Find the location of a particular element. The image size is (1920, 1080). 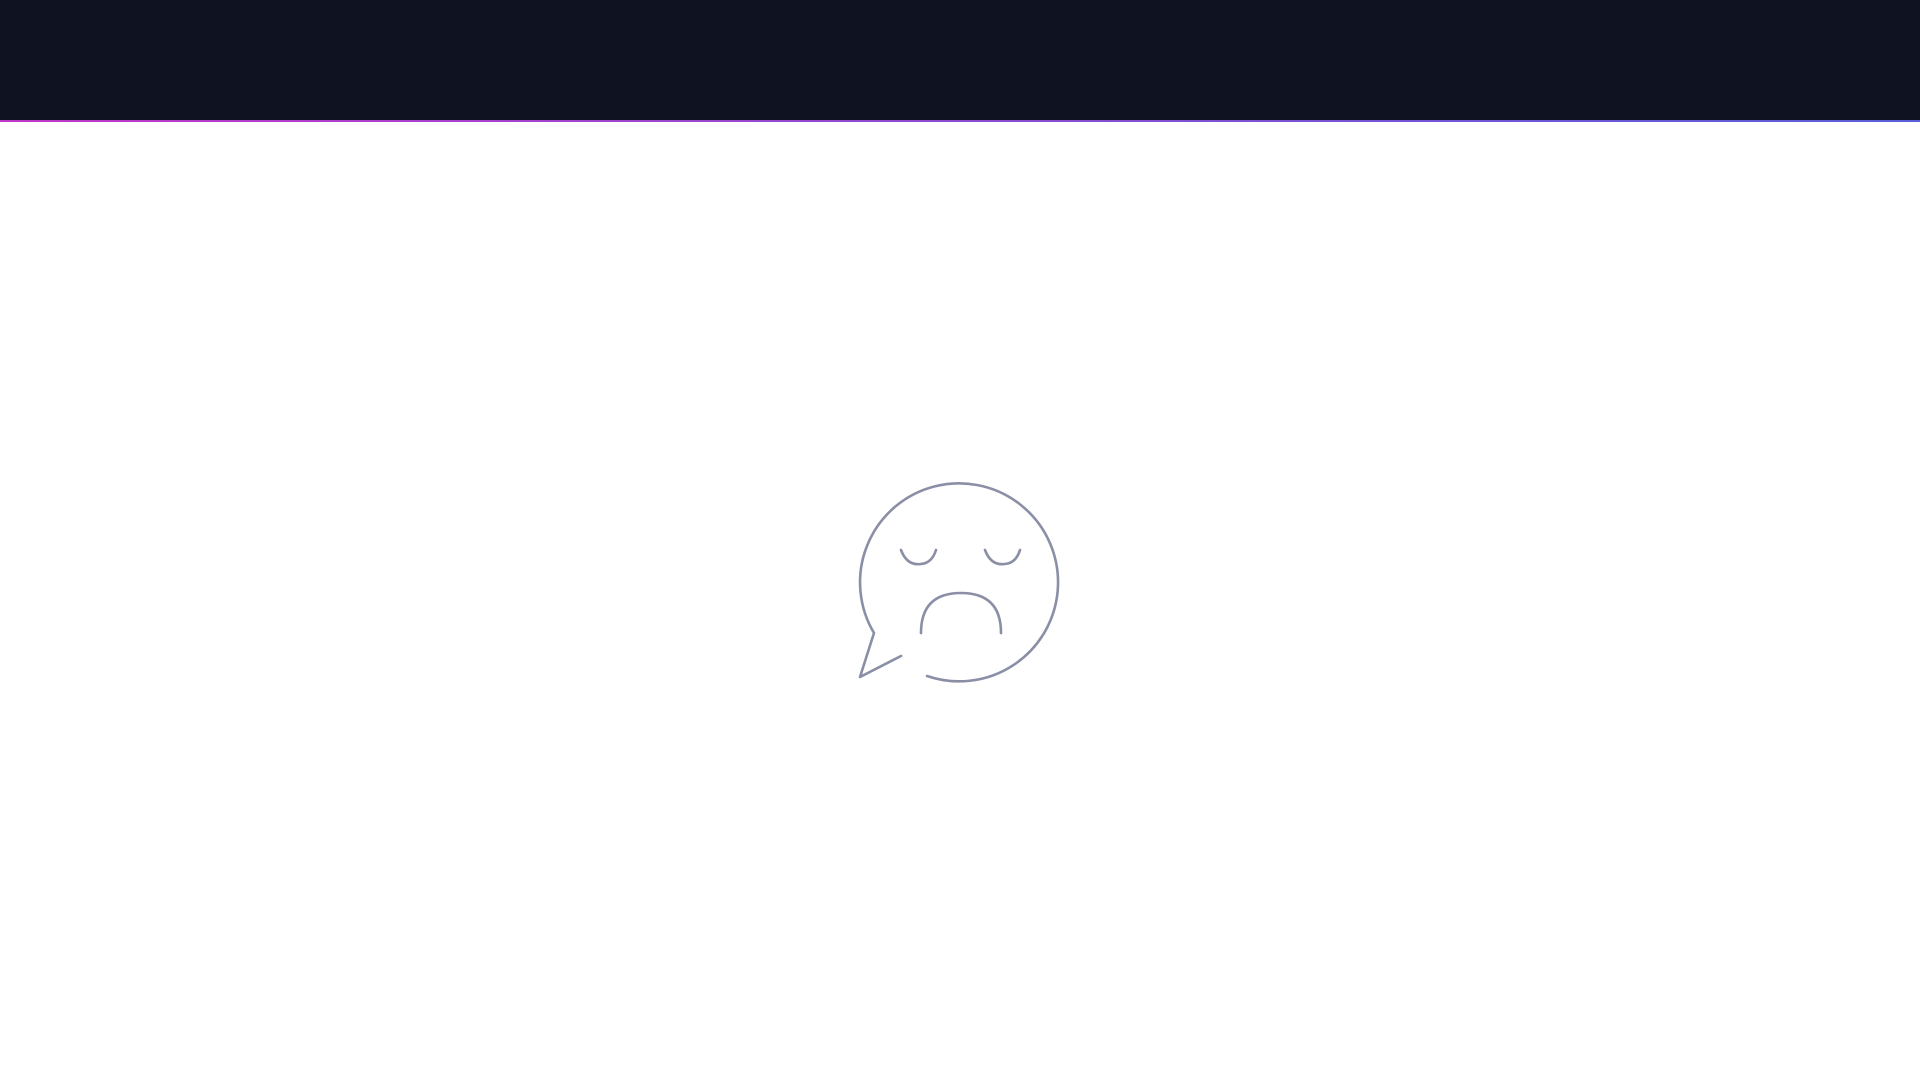

bubble-outline is located at coordinates (959, 582).